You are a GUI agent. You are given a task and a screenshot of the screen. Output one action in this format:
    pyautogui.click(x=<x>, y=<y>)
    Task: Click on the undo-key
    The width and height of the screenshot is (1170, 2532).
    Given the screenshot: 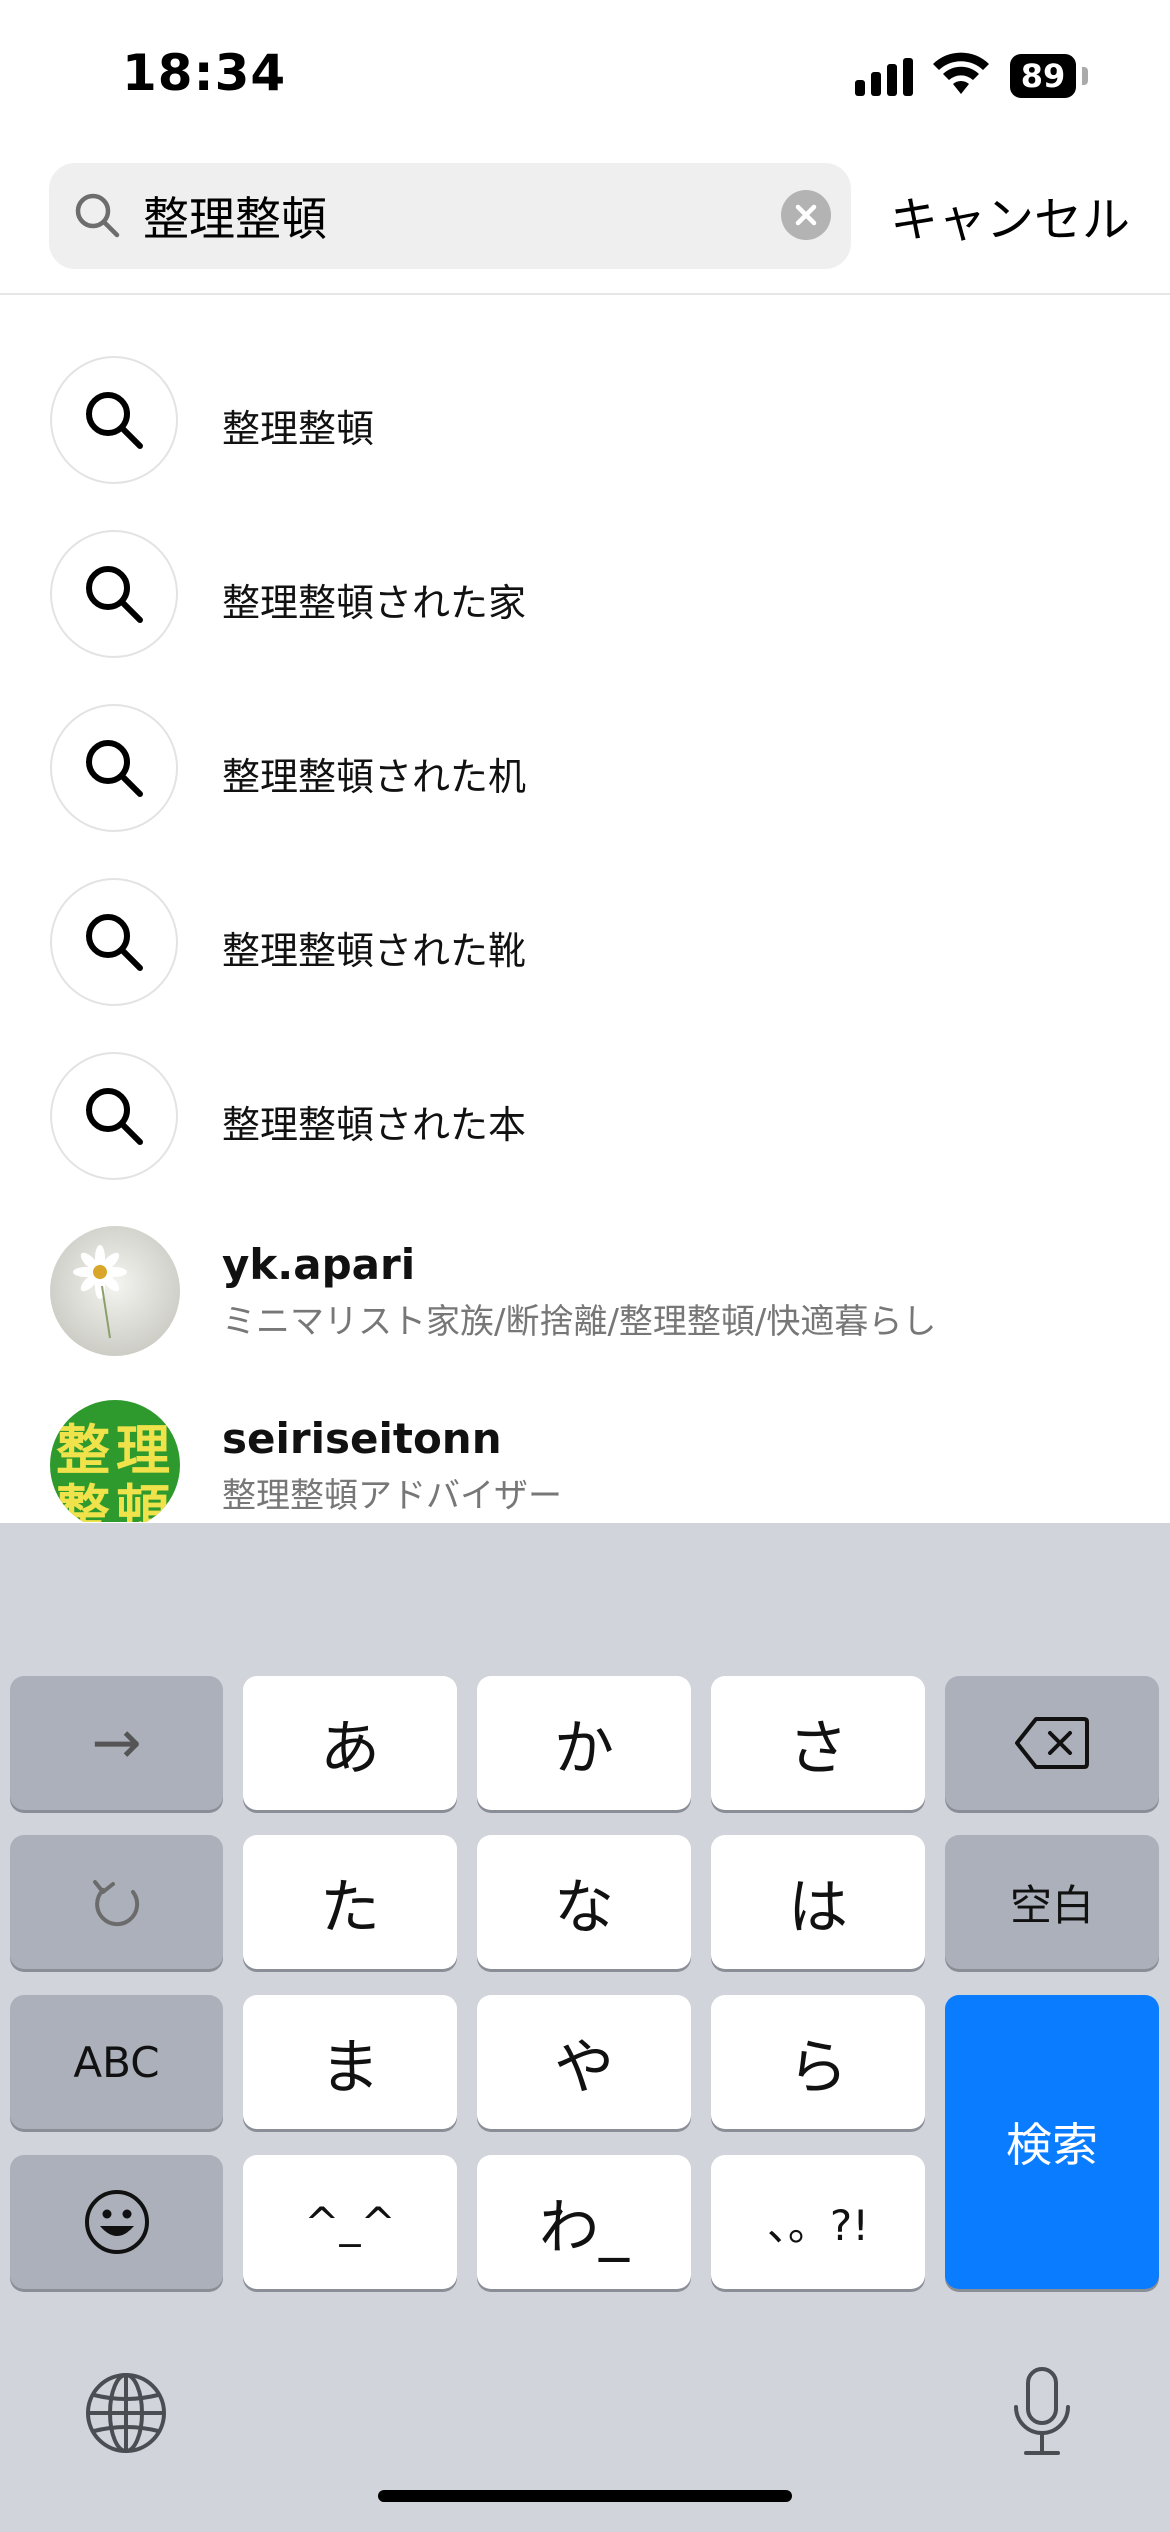 What is the action you would take?
    pyautogui.click(x=116, y=1902)
    